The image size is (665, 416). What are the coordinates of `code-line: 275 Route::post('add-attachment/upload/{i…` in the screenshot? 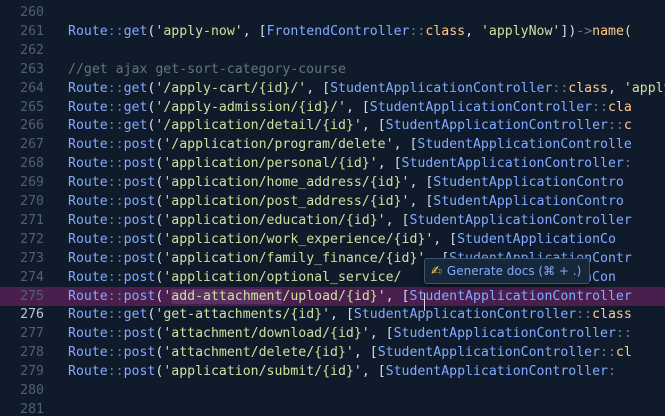 It's located at (332, 296).